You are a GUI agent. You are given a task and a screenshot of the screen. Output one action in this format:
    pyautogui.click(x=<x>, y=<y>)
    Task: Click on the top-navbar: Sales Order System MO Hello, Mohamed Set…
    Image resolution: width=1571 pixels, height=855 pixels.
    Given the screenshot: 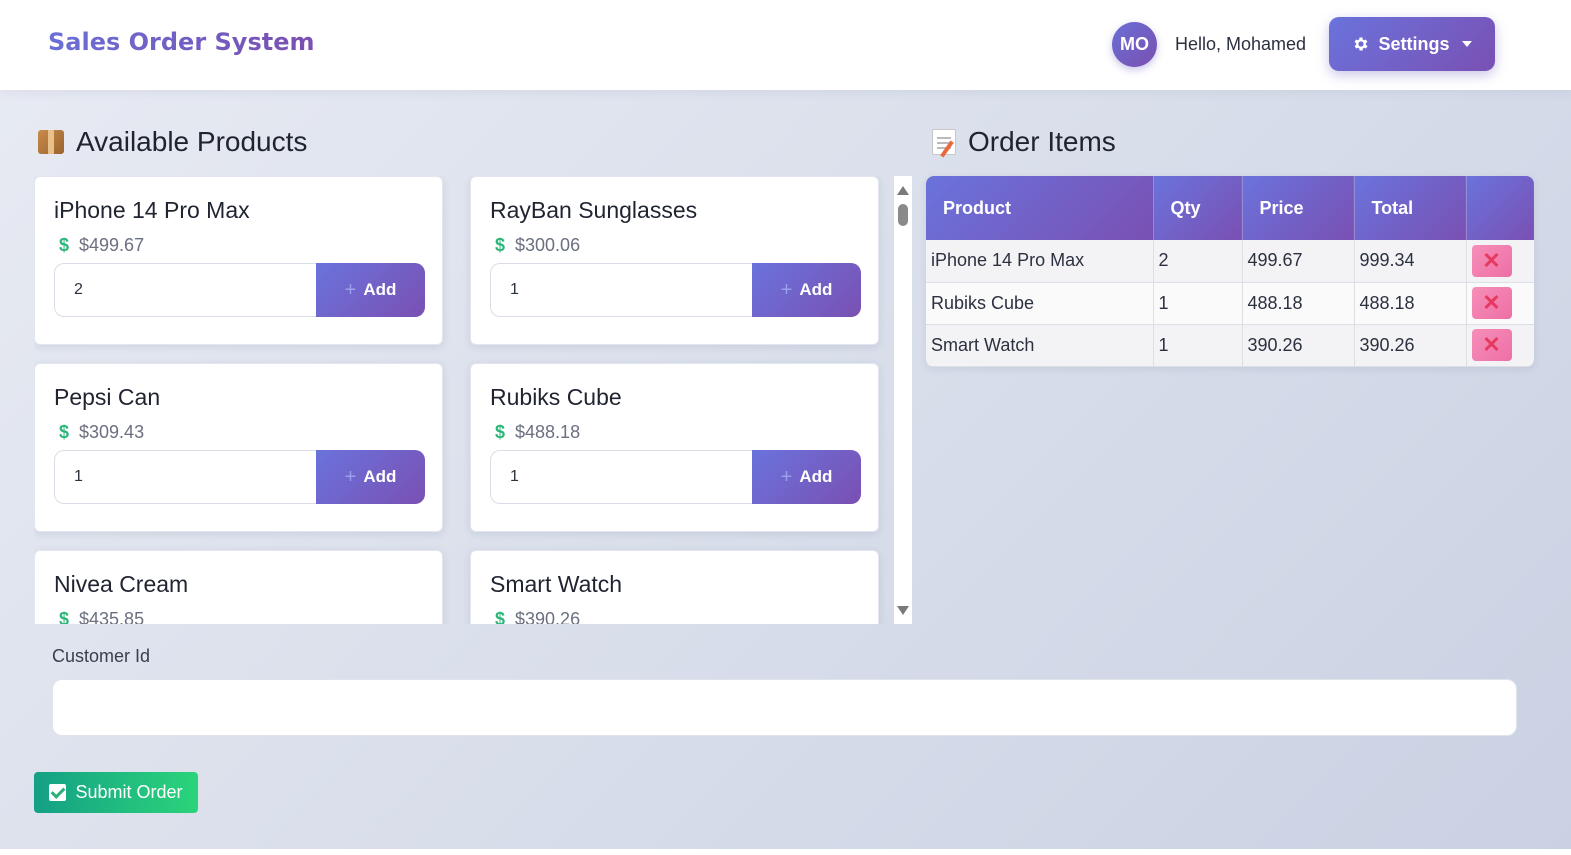 What is the action you would take?
    pyautogui.click(x=785, y=45)
    